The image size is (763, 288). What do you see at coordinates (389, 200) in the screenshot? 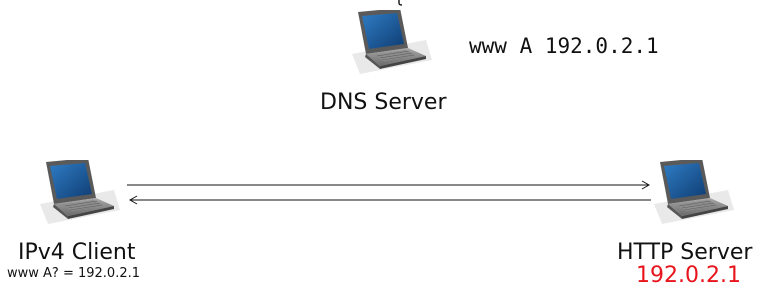
I see `response-arrow` at bounding box center [389, 200].